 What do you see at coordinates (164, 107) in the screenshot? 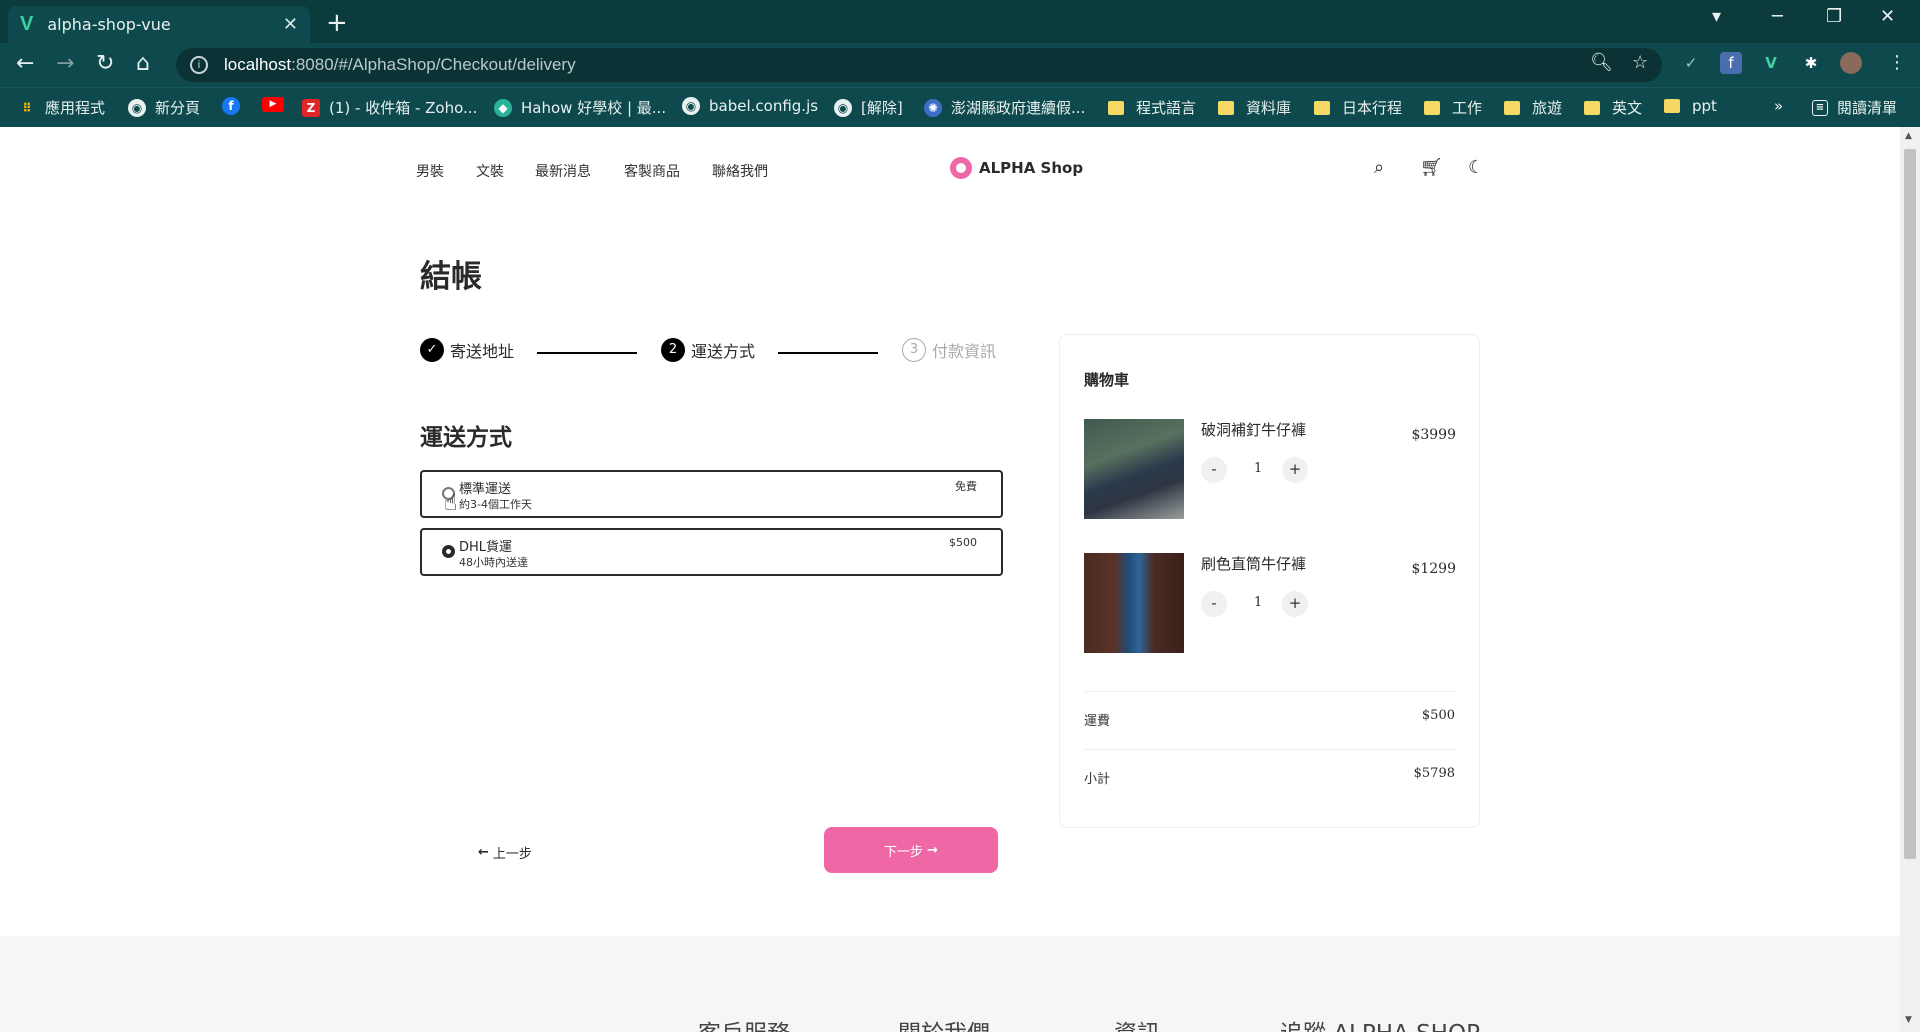
I see `bookmark-new-tab: ◉ 新分頁` at bounding box center [164, 107].